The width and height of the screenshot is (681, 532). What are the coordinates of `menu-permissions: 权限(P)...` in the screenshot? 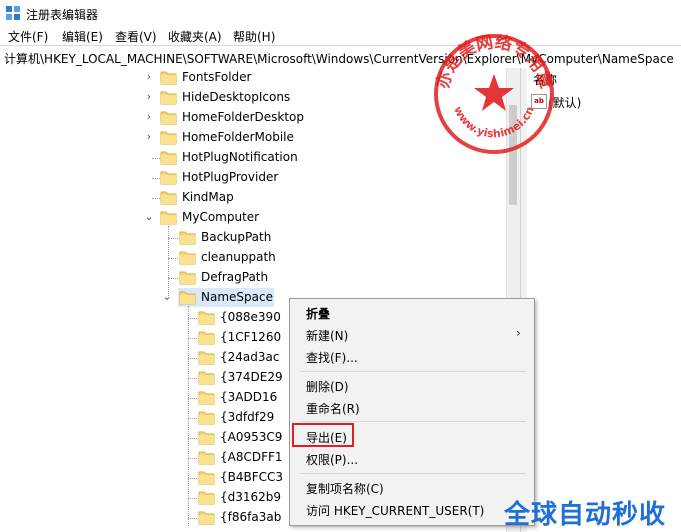 It's located at (332, 459).